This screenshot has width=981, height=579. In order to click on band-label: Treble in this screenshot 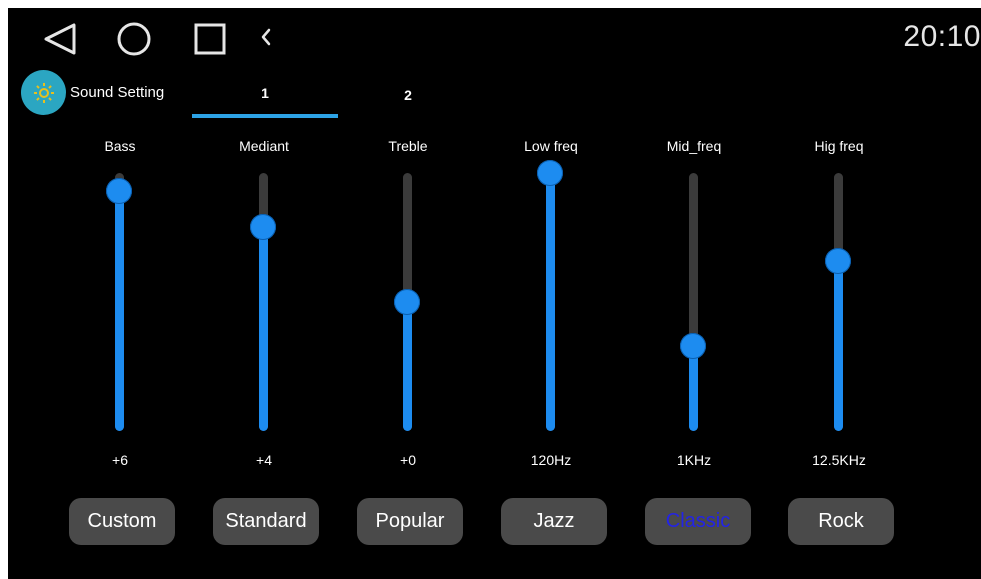, I will do `click(408, 146)`.